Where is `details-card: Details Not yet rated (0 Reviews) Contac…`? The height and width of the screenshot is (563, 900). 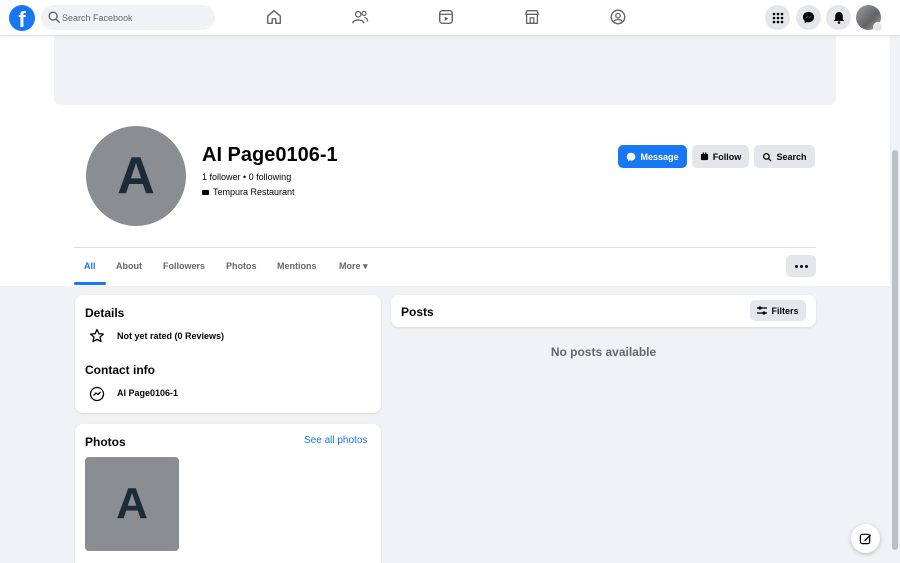
details-card: Details Not yet rated (0 Reviews) Contac… is located at coordinates (228, 354).